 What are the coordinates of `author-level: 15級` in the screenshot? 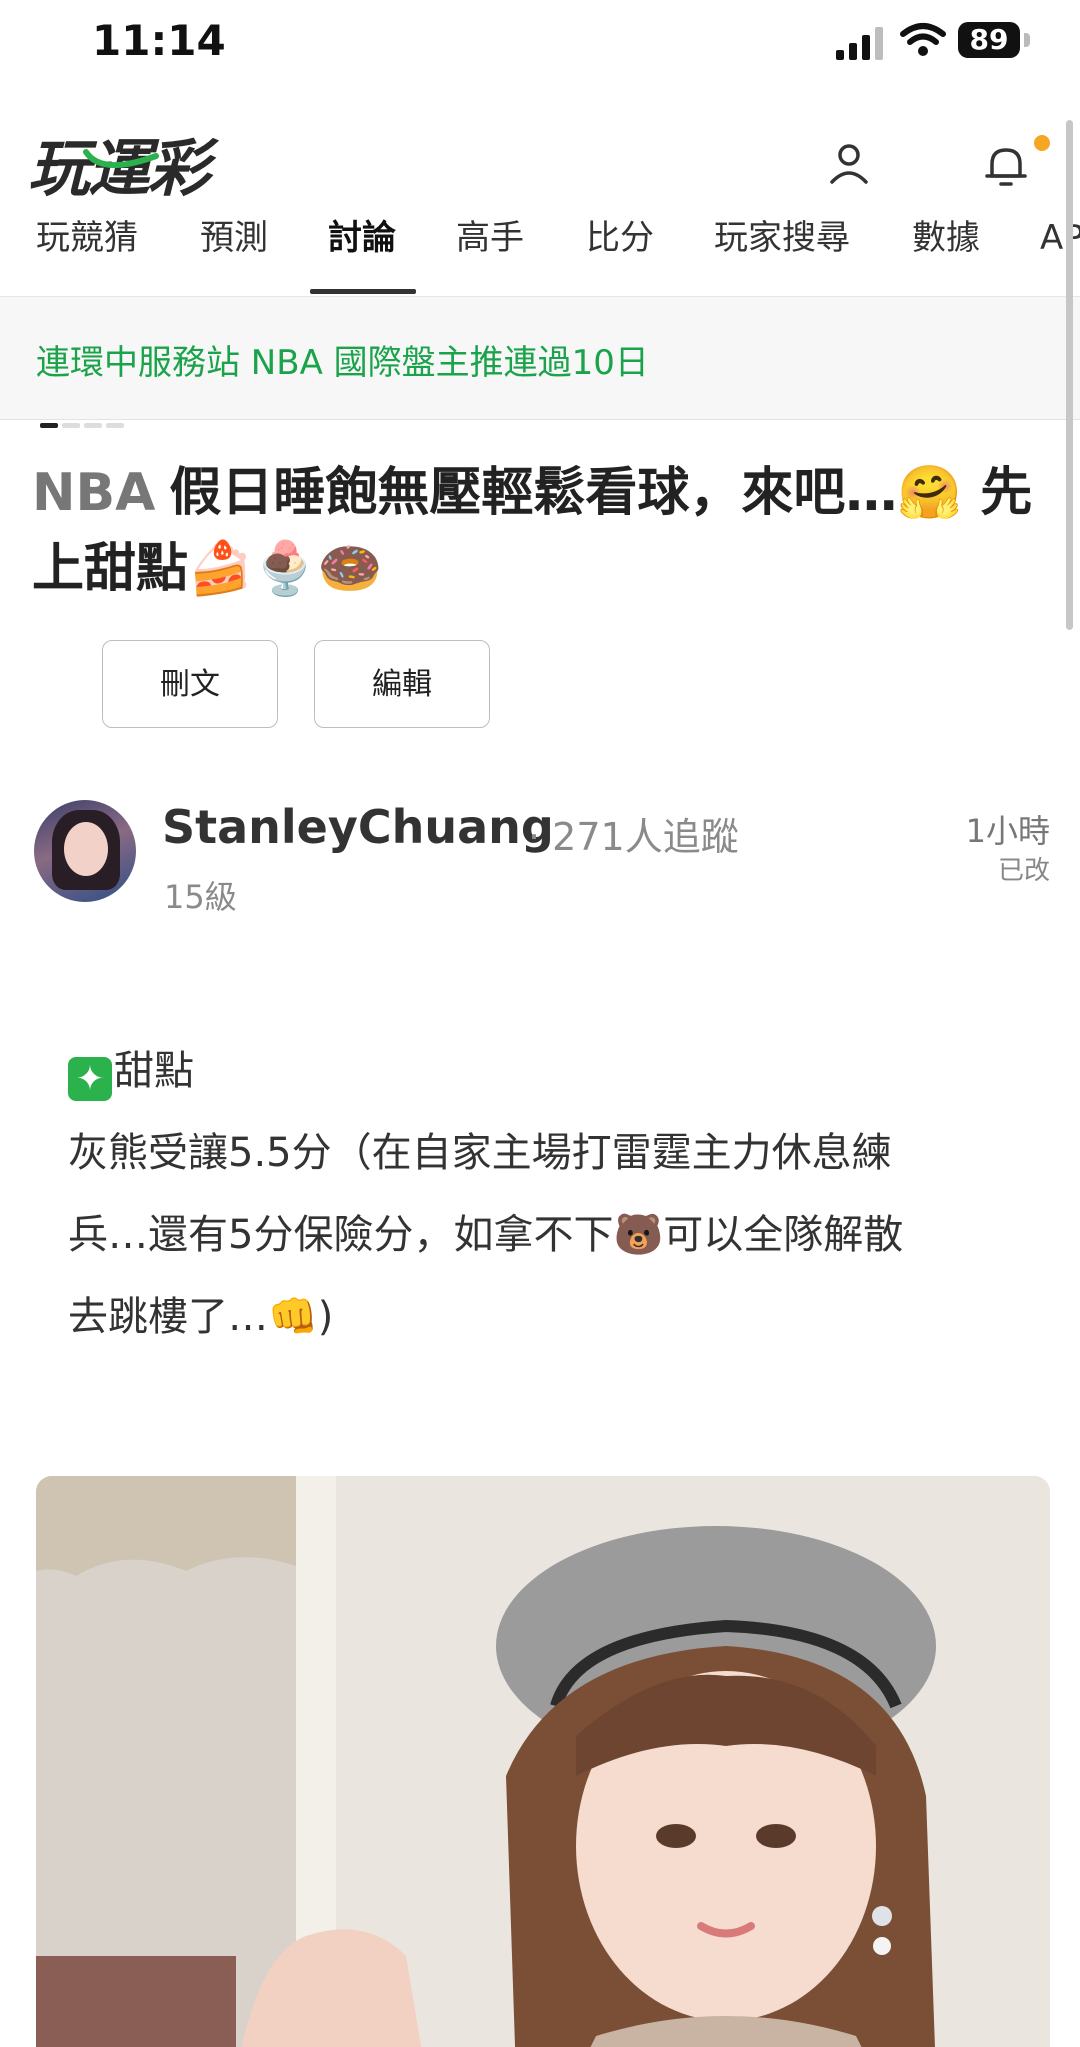 It's located at (200, 897).